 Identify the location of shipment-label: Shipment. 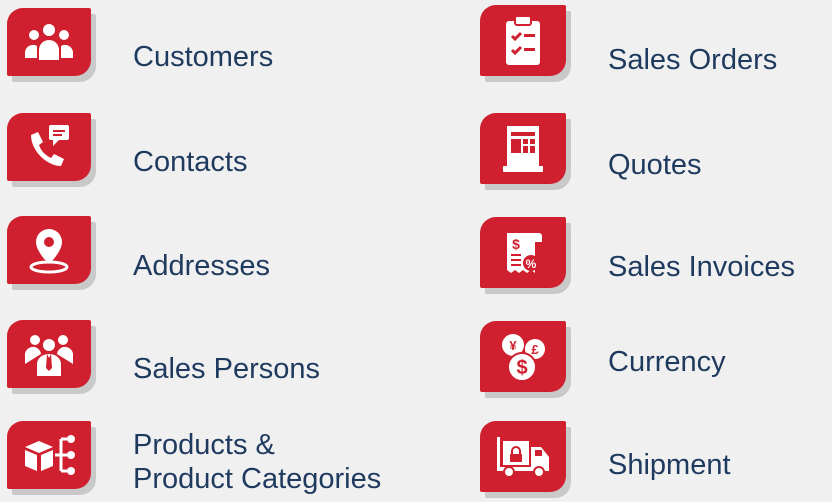
(669, 465).